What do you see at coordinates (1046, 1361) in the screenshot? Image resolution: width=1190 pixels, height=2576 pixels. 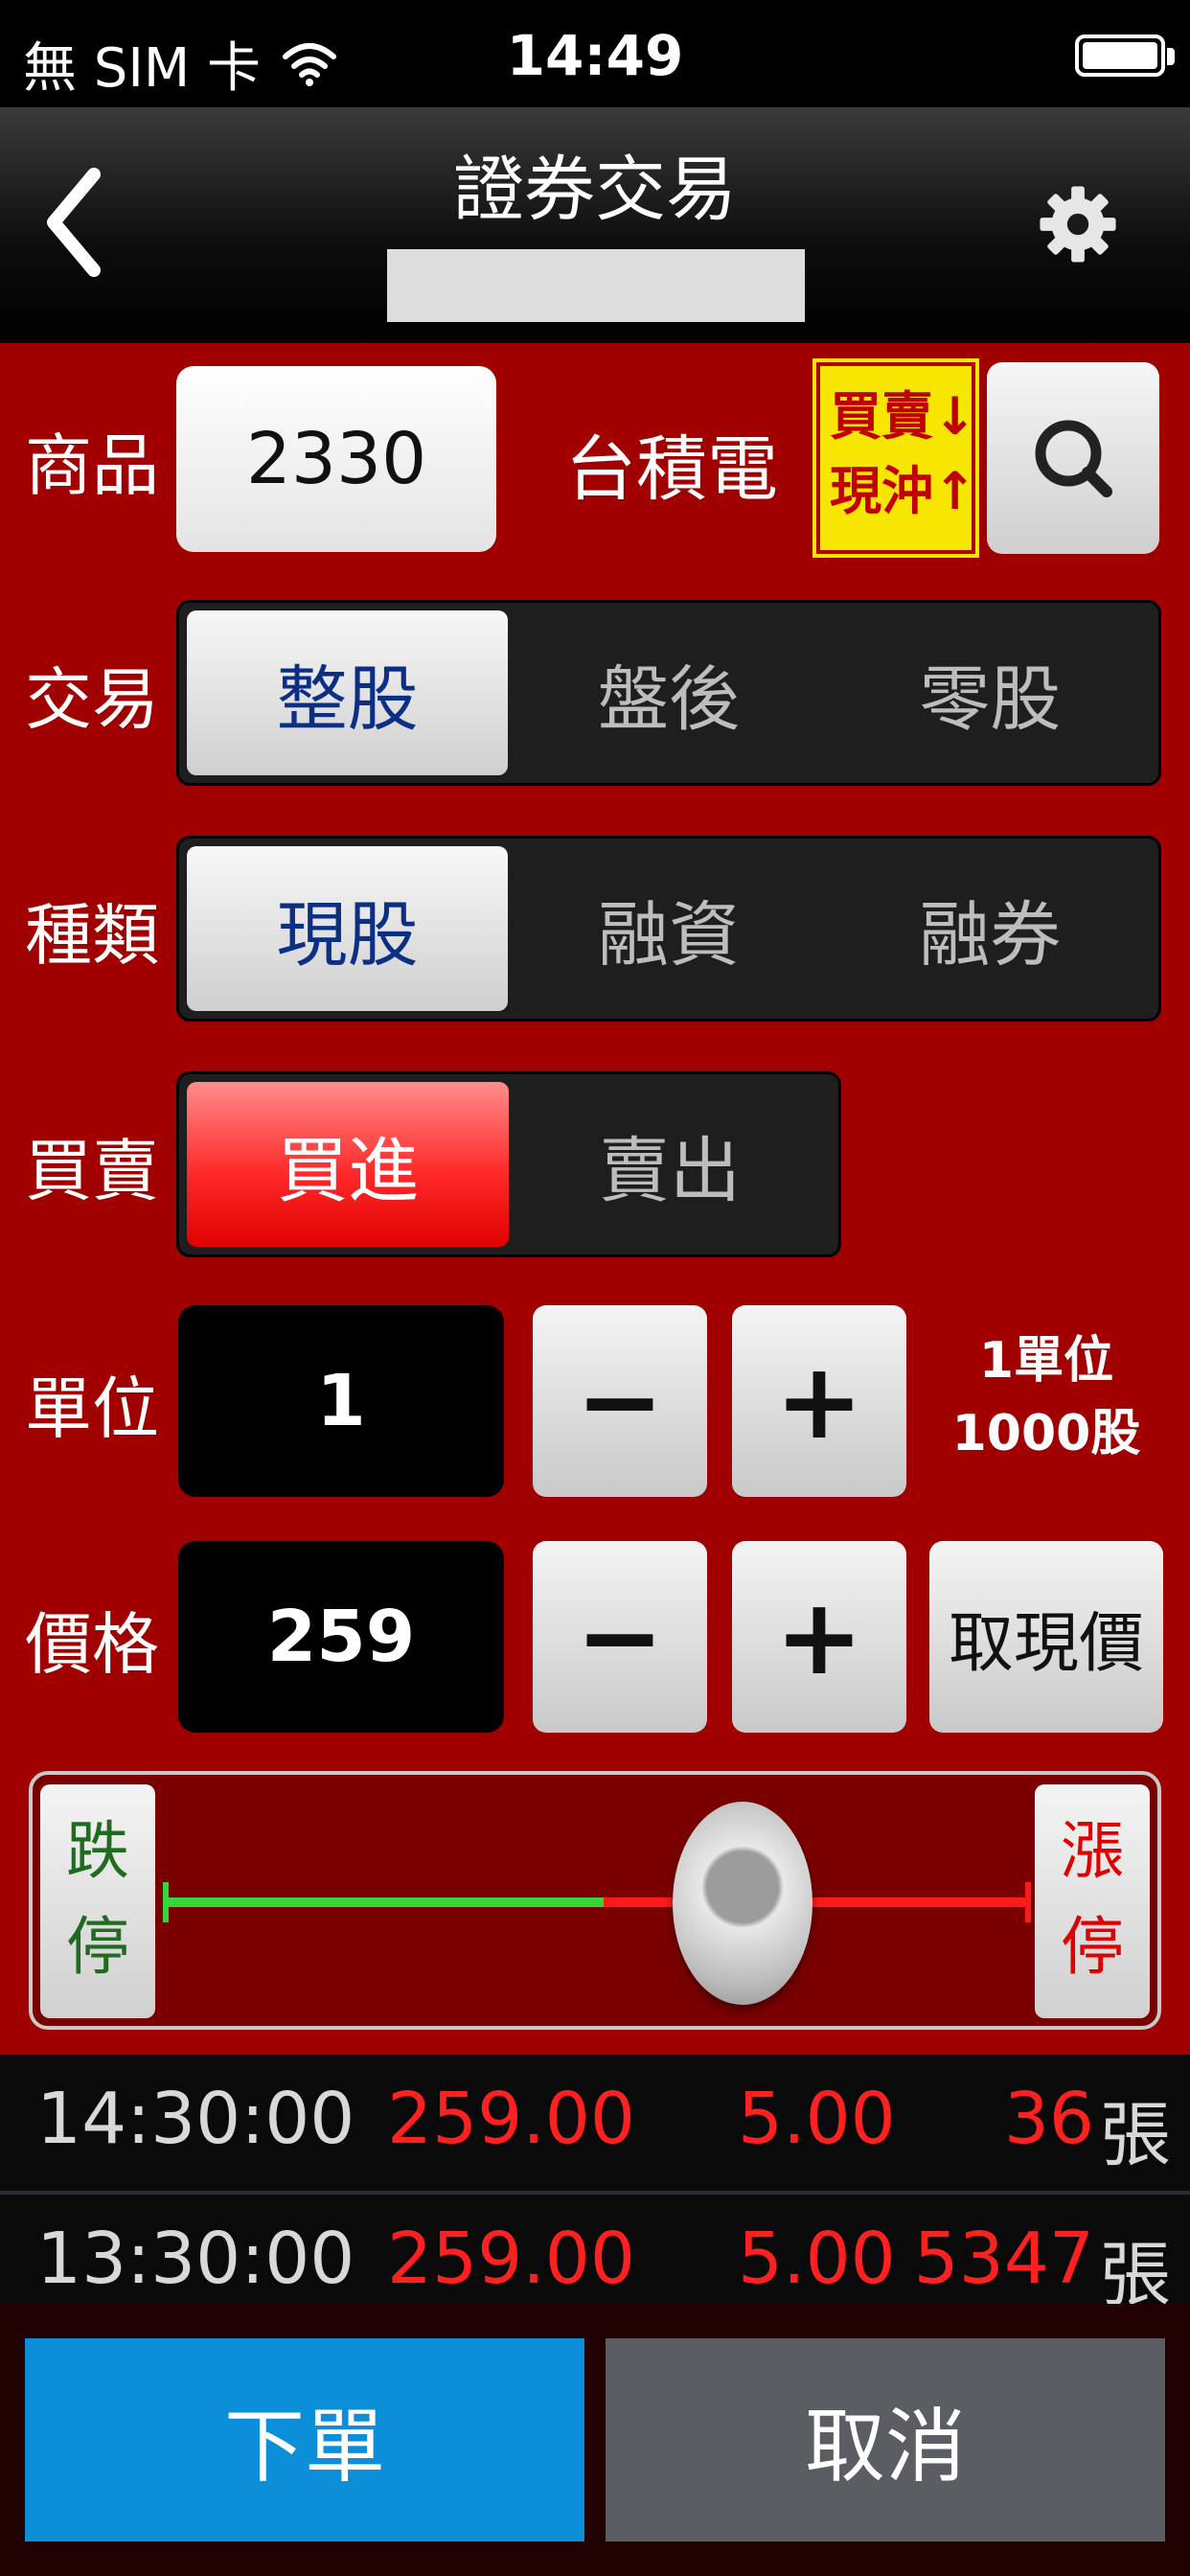 I see `unit-note-line1: 1單位` at bounding box center [1046, 1361].